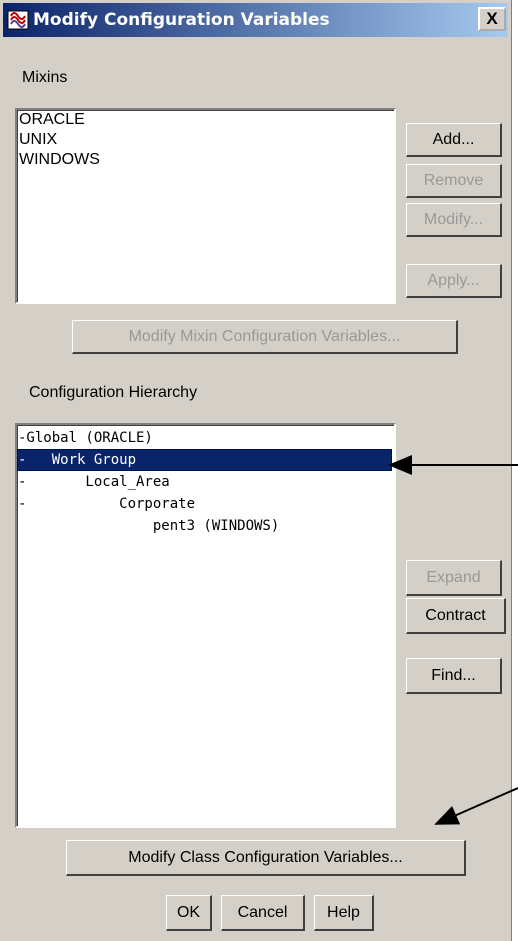  I want to click on contract-button: Contract, so click(456, 616).